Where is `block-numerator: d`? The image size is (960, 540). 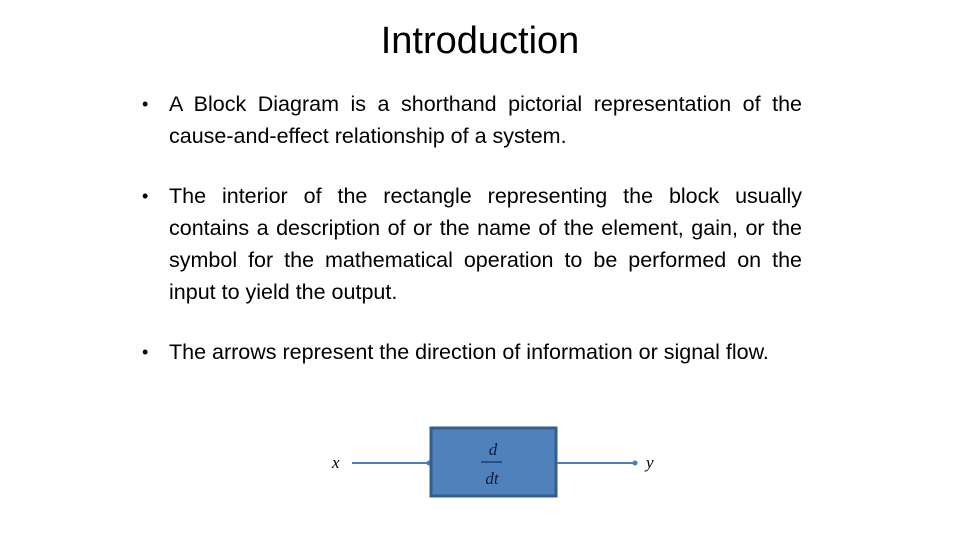
block-numerator: d is located at coordinates (493, 449).